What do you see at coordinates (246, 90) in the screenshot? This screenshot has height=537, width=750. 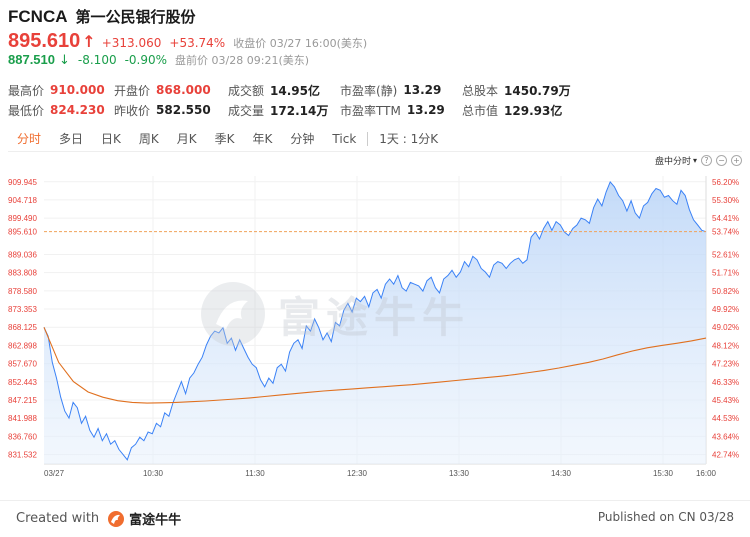 I see `stat-label: 成交额` at bounding box center [246, 90].